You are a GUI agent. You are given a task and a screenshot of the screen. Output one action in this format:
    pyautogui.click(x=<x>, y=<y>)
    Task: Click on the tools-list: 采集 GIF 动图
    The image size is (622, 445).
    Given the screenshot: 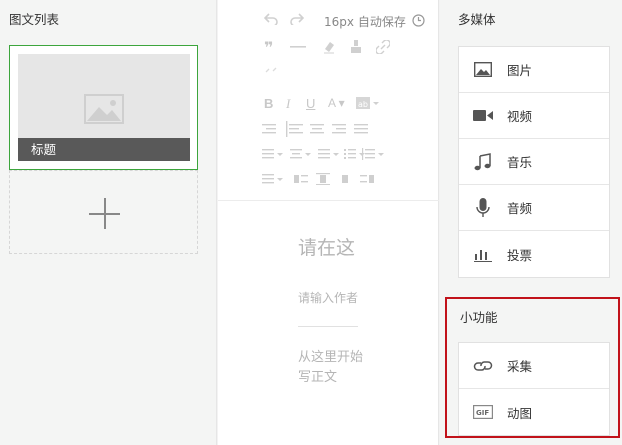 What is the action you would take?
    pyautogui.click(x=534, y=389)
    